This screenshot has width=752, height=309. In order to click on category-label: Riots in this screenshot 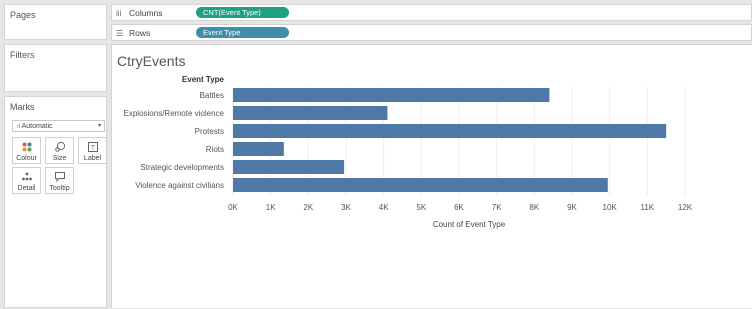, I will do `click(215, 149)`.